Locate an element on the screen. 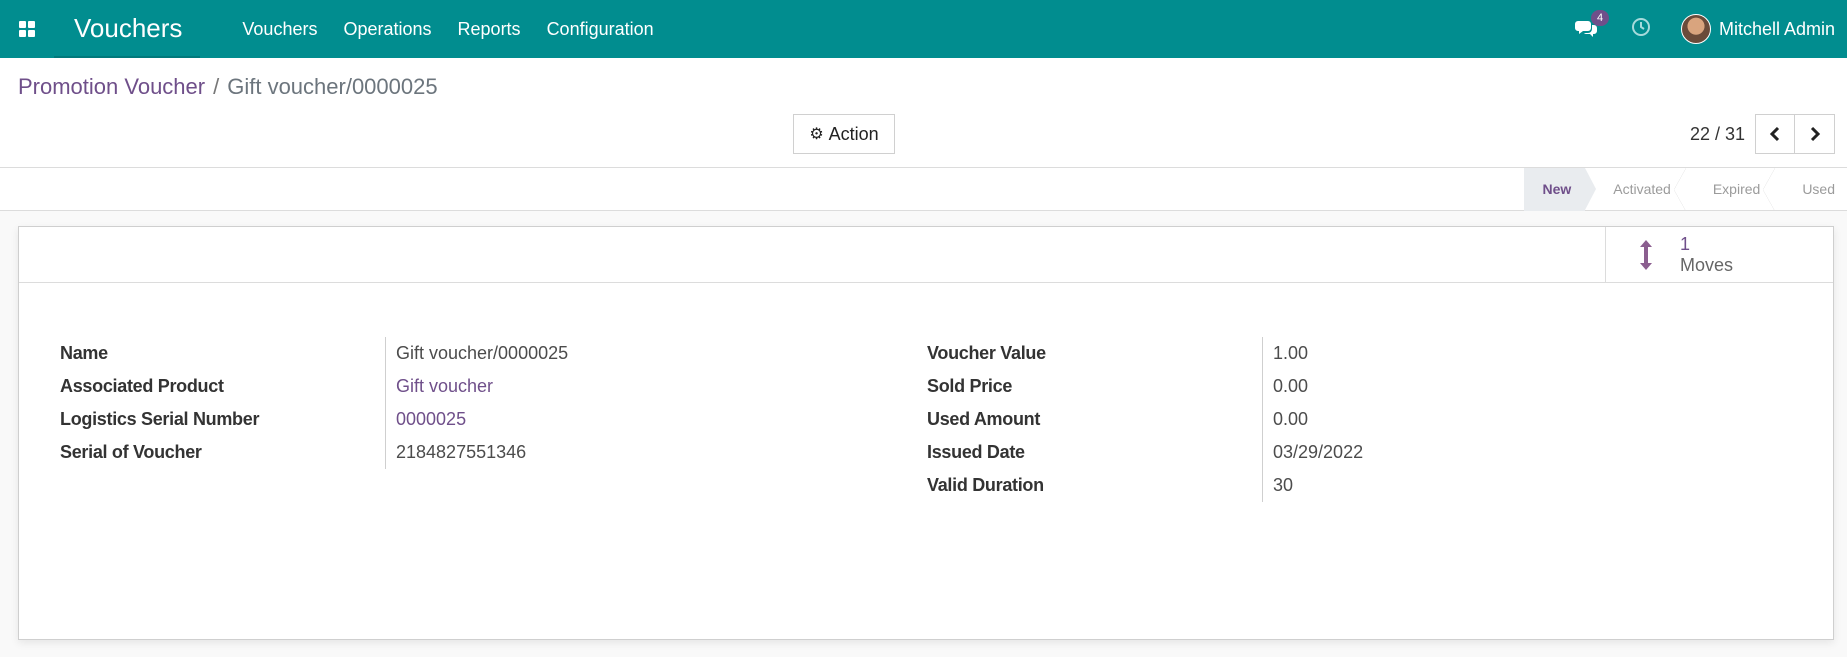 The height and width of the screenshot is (657, 1847). menu-vouchers: Vouchers is located at coordinates (279, 29).